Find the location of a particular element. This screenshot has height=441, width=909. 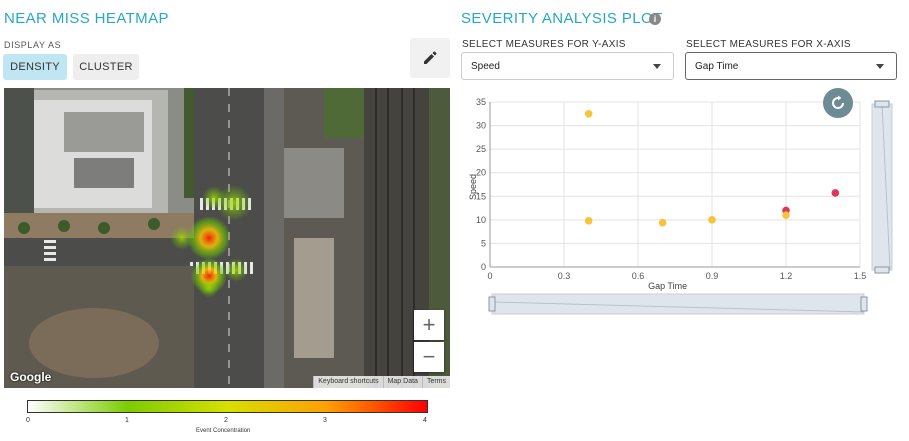

y-tick-label: 0 is located at coordinates (483, 267).